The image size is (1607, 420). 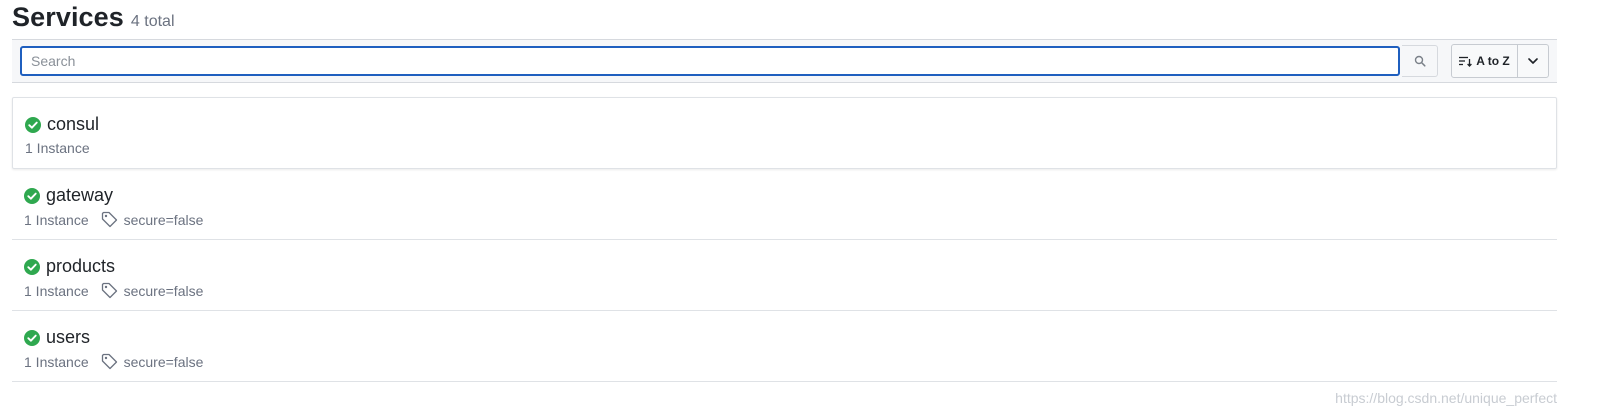 What do you see at coordinates (710, 61) in the screenshot?
I see `search-input` at bounding box center [710, 61].